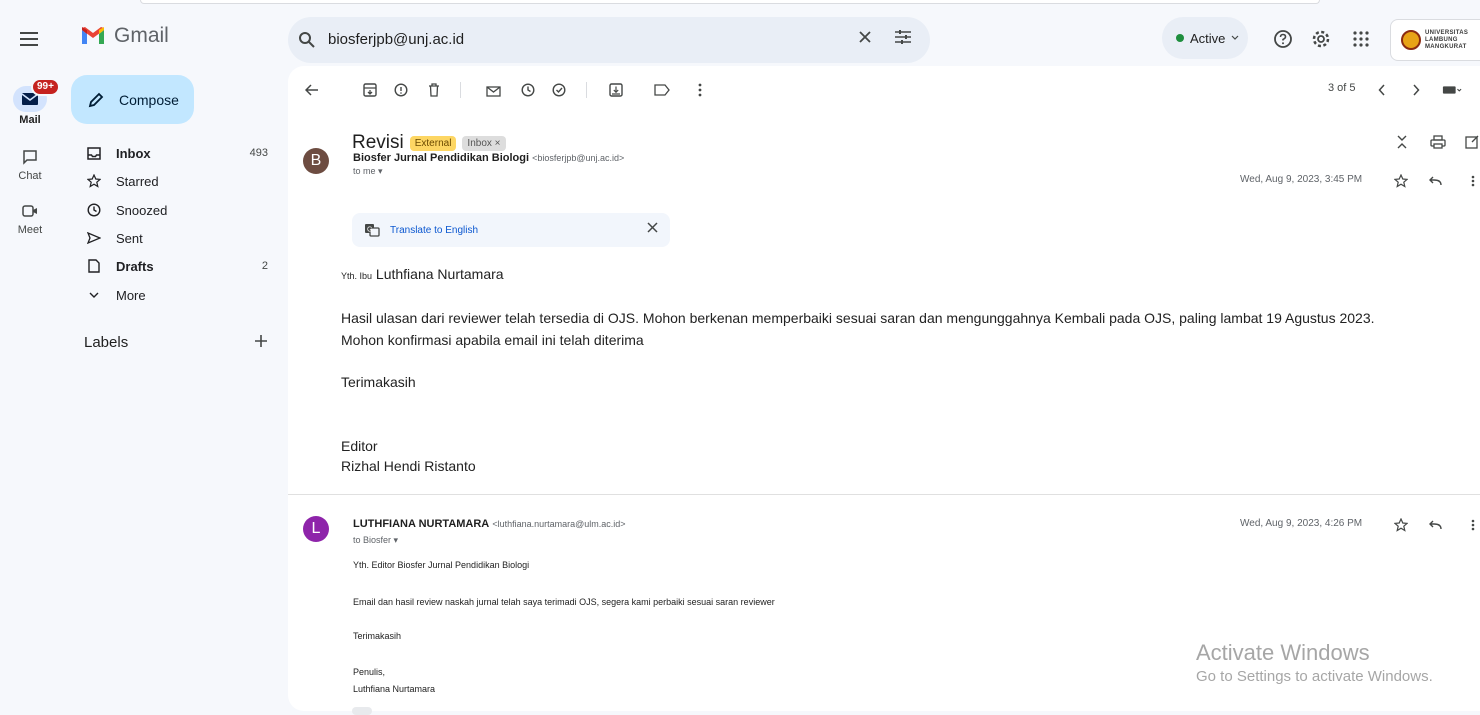 Image resolution: width=1480 pixels, height=715 pixels. I want to click on inbox-label-chip: Inbox ×, so click(484, 143).